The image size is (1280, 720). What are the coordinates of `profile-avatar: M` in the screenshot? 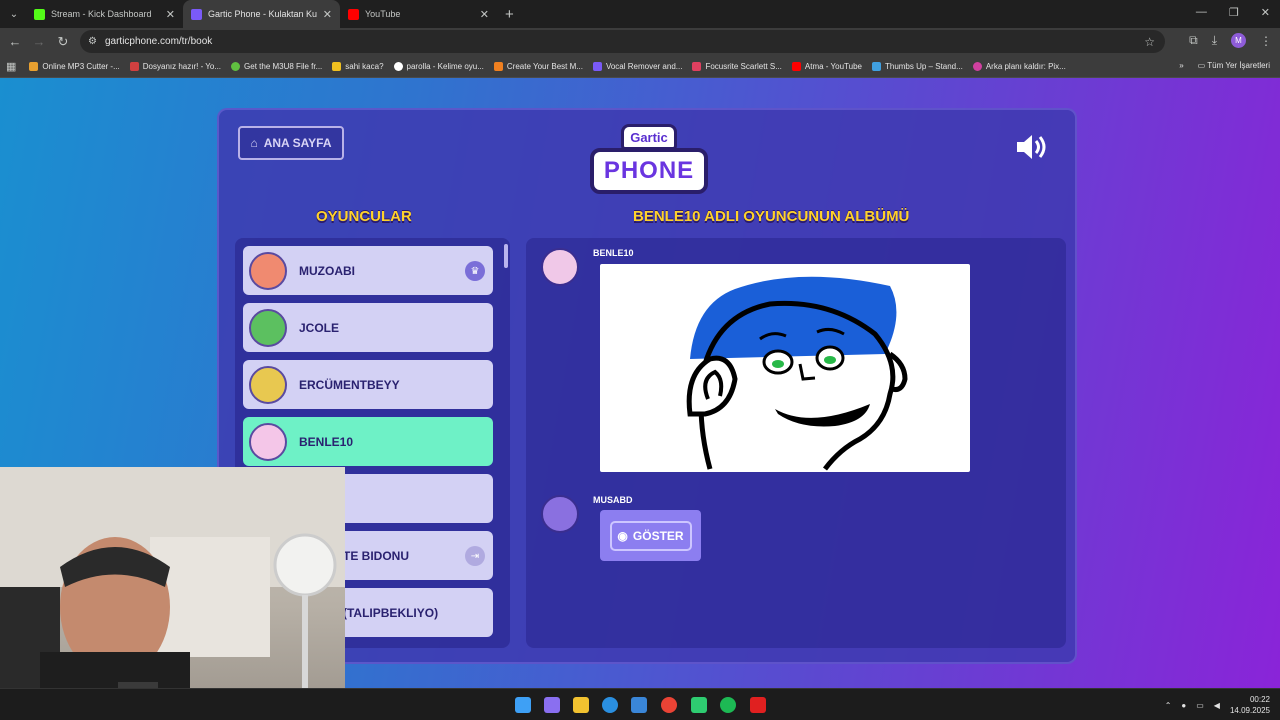 It's located at (1238, 40).